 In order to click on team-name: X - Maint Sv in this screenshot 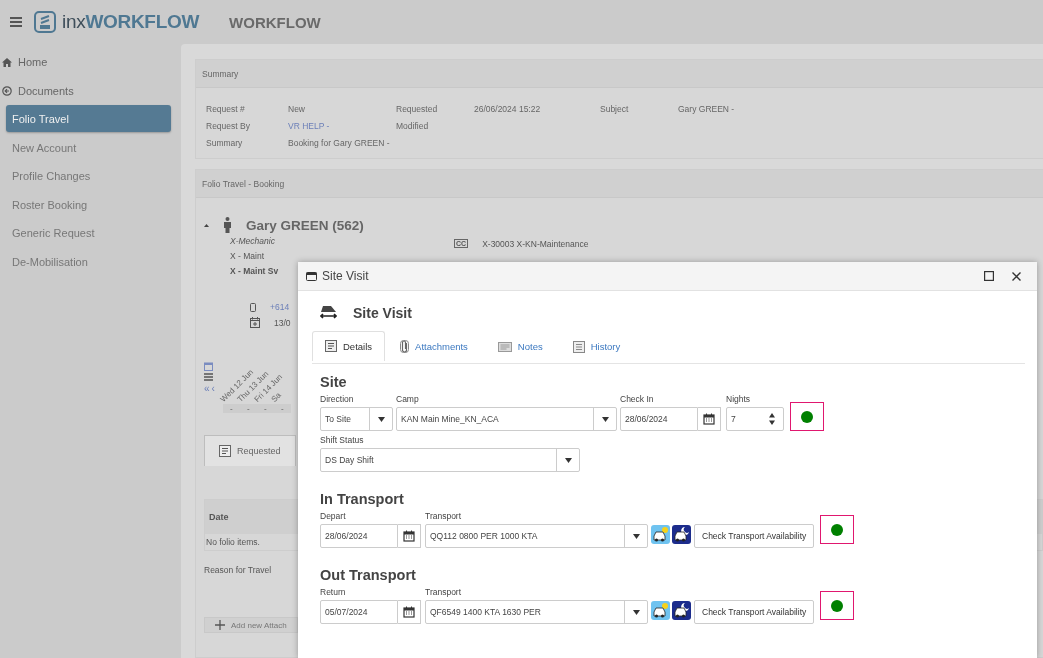, I will do `click(254, 271)`.